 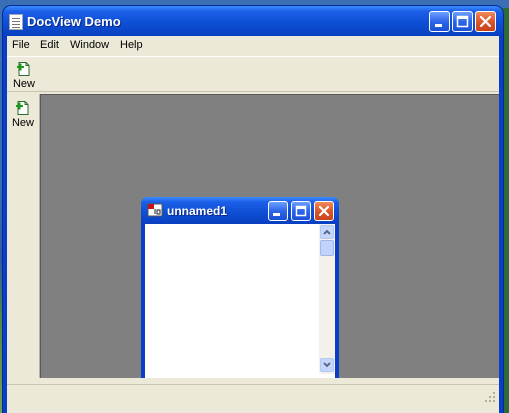 What do you see at coordinates (240, 301) in the screenshot?
I see `document-view` at bounding box center [240, 301].